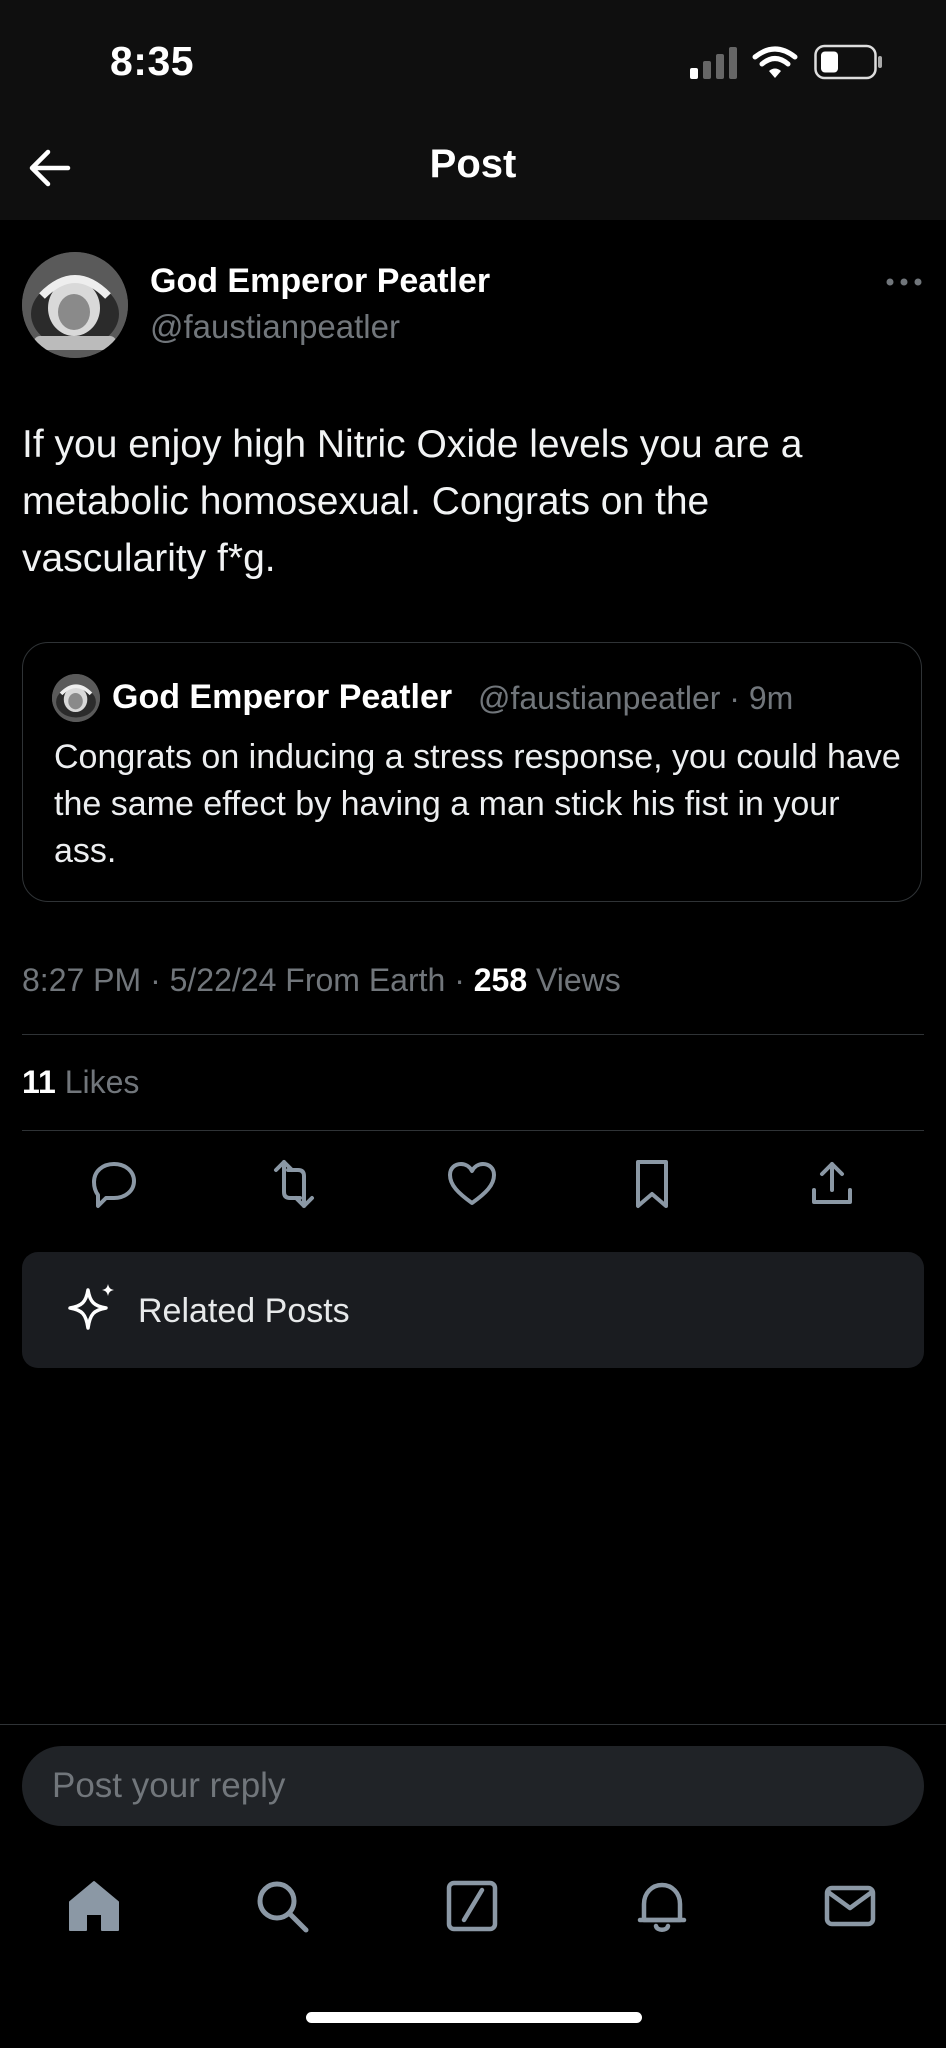  What do you see at coordinates (39, 1082) in the screenshot?
I see `likes-count: 11` at bounding box center [39, 1082].